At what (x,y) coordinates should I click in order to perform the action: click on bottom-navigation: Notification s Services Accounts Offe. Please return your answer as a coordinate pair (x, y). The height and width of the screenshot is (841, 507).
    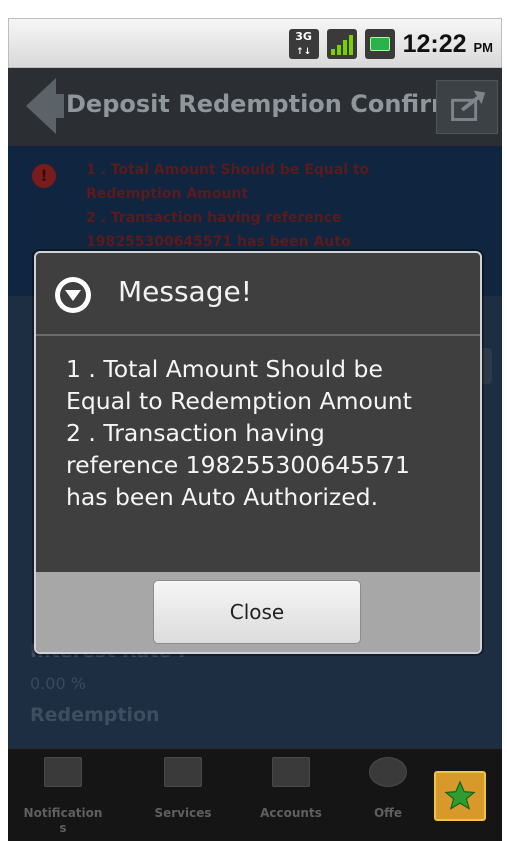
    Looking at the image, I should click on (255, 794).